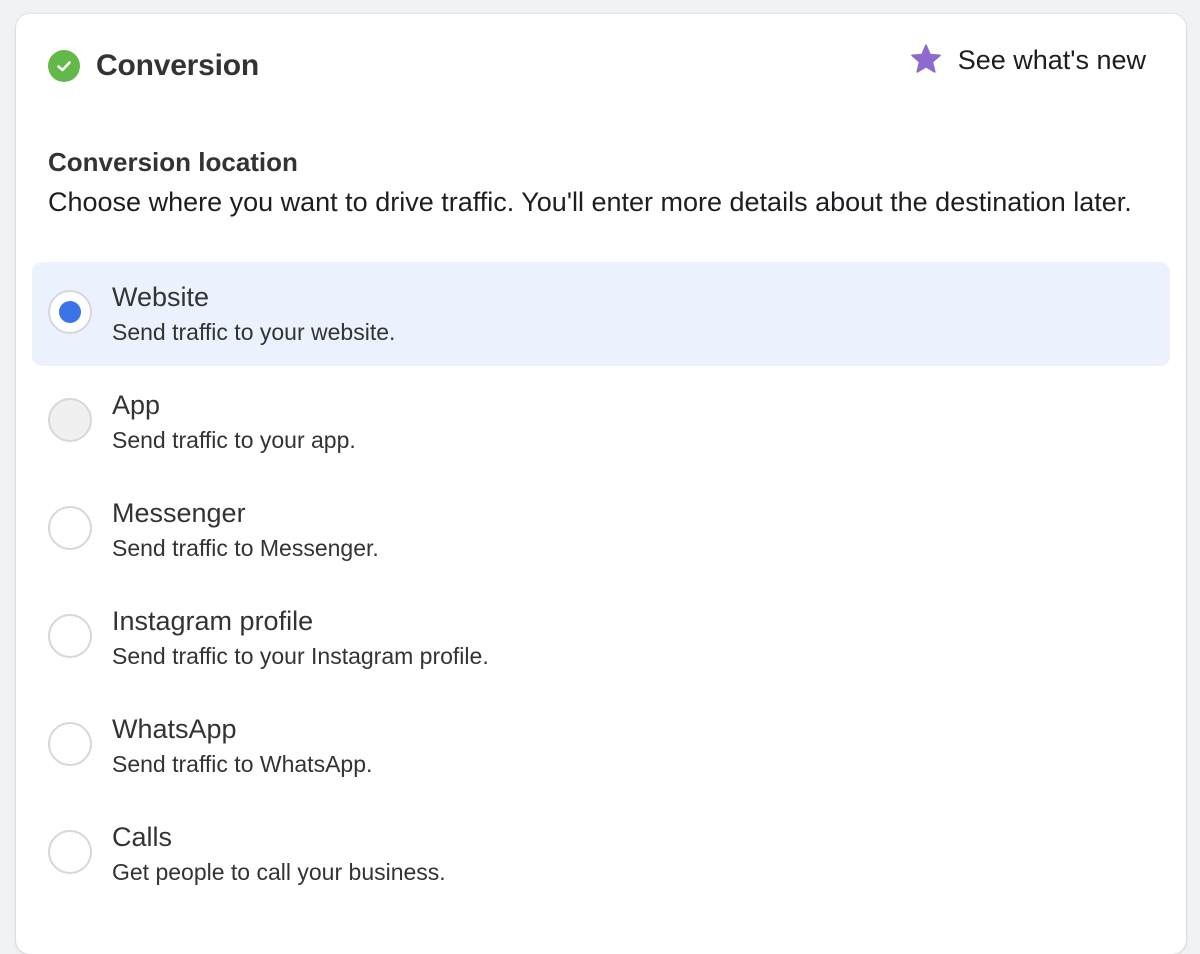 The width and height of the screenshot is (1200, 954). Describe the element at coordinates (161, 297) in the screenshot. I see `option-label: Website` at that location.